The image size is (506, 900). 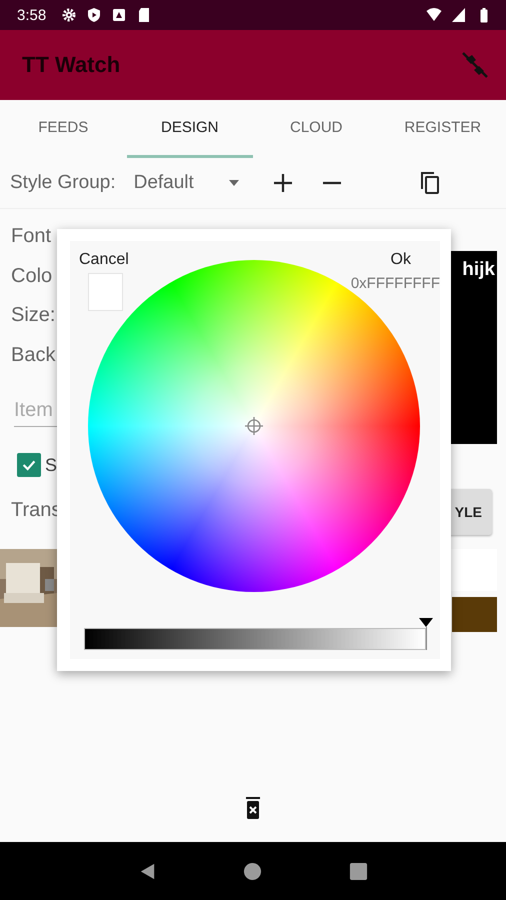 What do you see at coordinates (94, 15) in the screenshot?
I see `shield-icon` at bounding box center [94, 15].